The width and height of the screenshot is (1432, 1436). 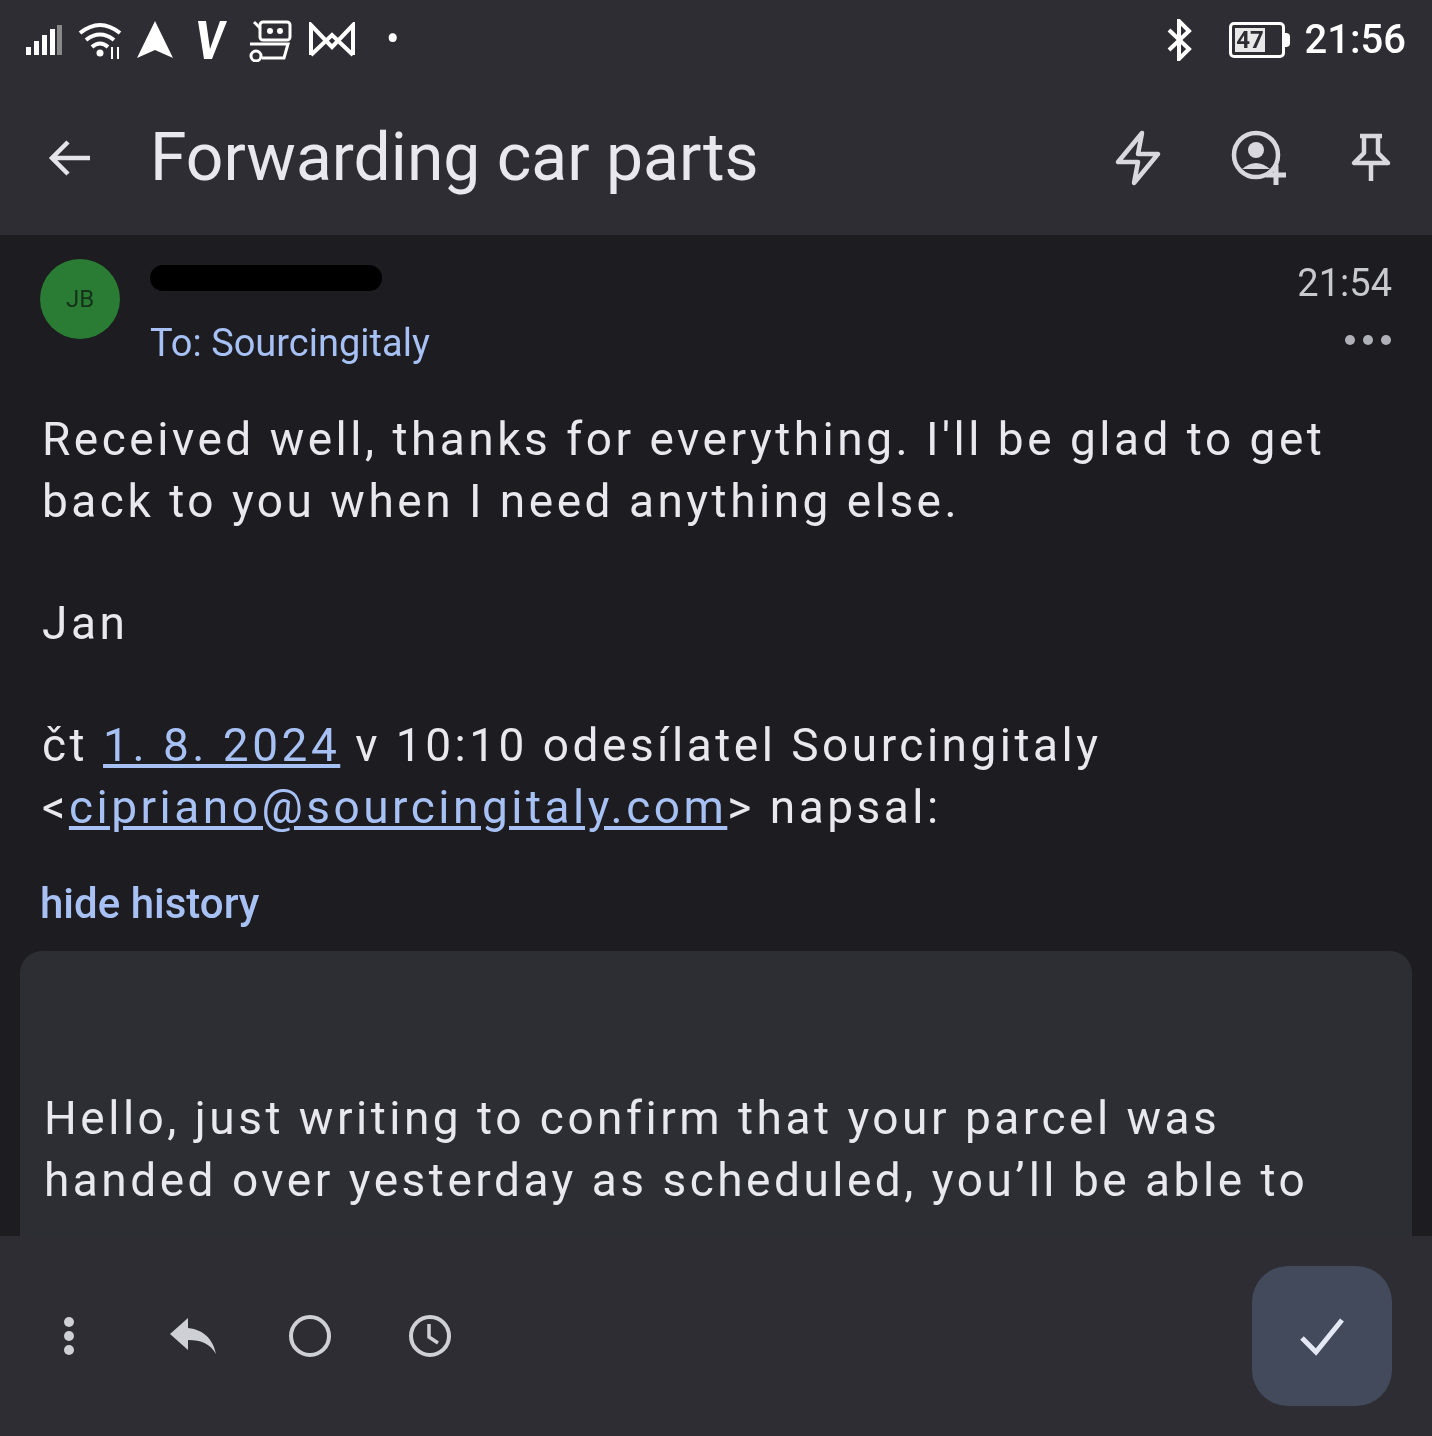 I want to click on mail-logo-icon, so click(x=332, y=40).